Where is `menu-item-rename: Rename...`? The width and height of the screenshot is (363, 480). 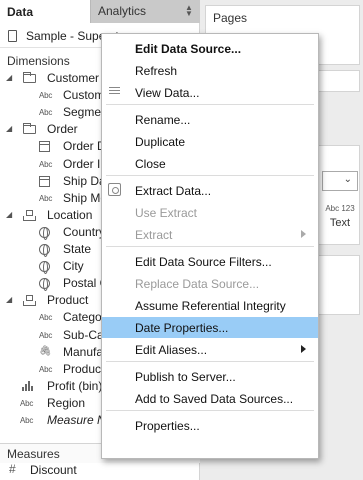 menu-item-rename: Rename... is located at coordinates (210, 119).